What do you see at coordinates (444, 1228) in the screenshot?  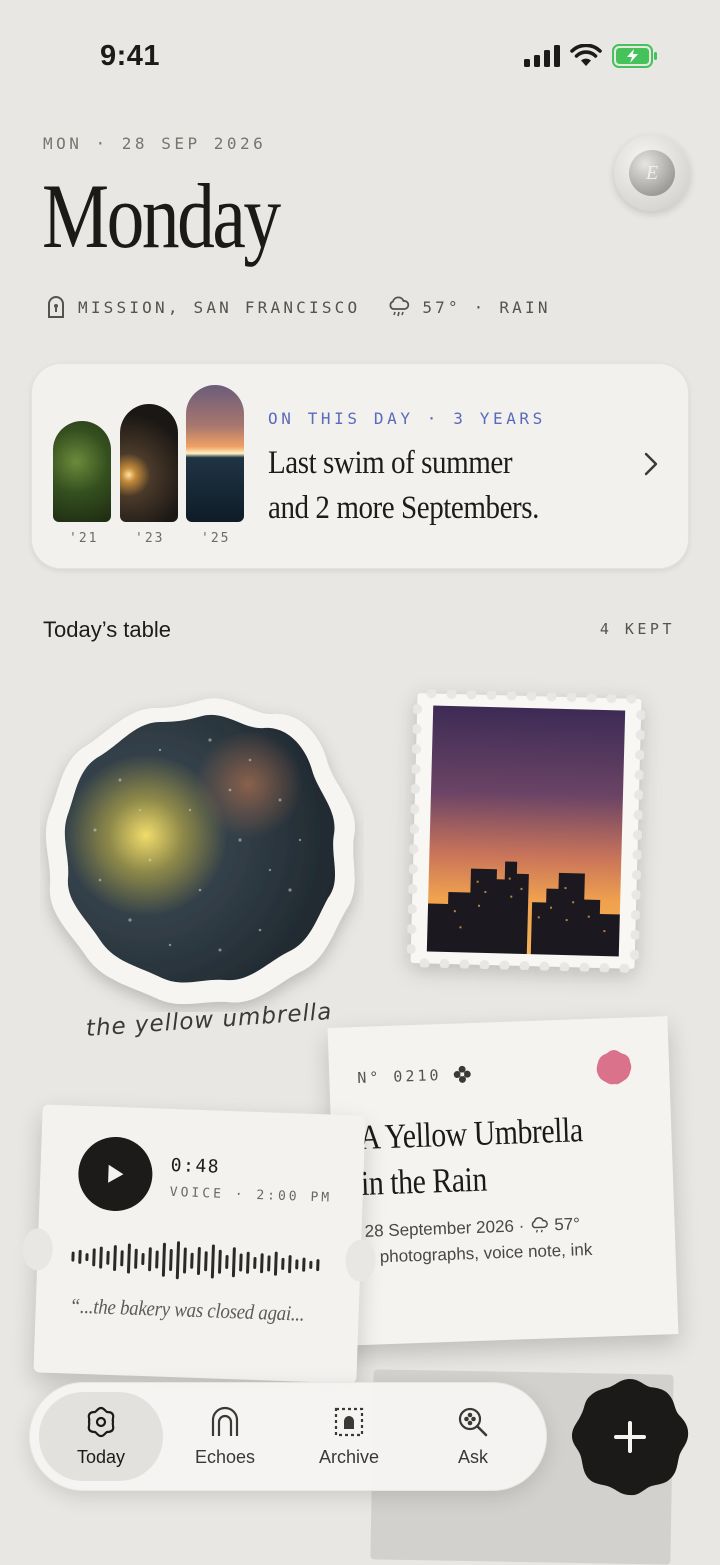 I see `entry-date: 28 September 2026 ·` at bounding box center [444, 1228].